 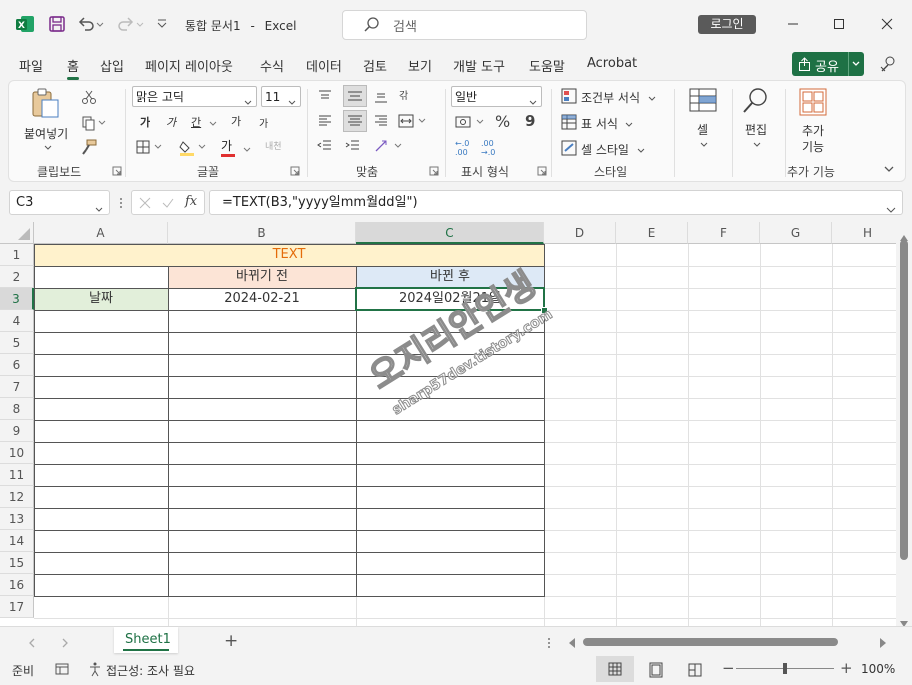 What do you see at coordinates (166, 24) in the screenshot?
I see `customize-qat-icon` at bounding box center [166, 24].